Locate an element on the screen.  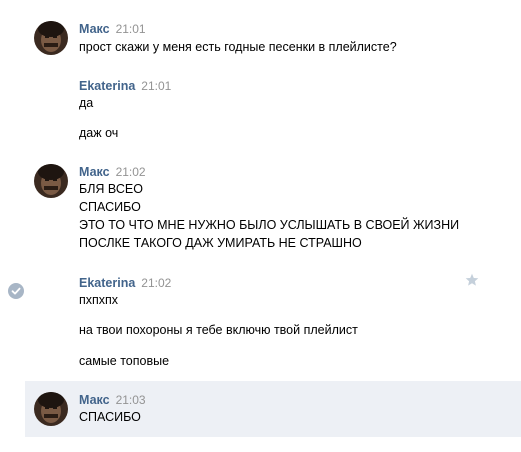
author-line: Ekaterina 21:01 is located at coordinates (125, 86).